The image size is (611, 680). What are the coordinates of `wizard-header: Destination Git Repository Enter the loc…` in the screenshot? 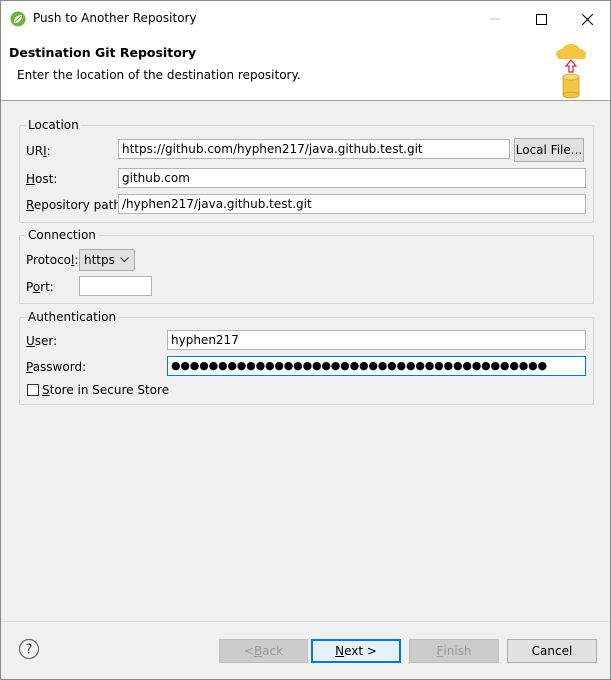 It's located at (305, 69).